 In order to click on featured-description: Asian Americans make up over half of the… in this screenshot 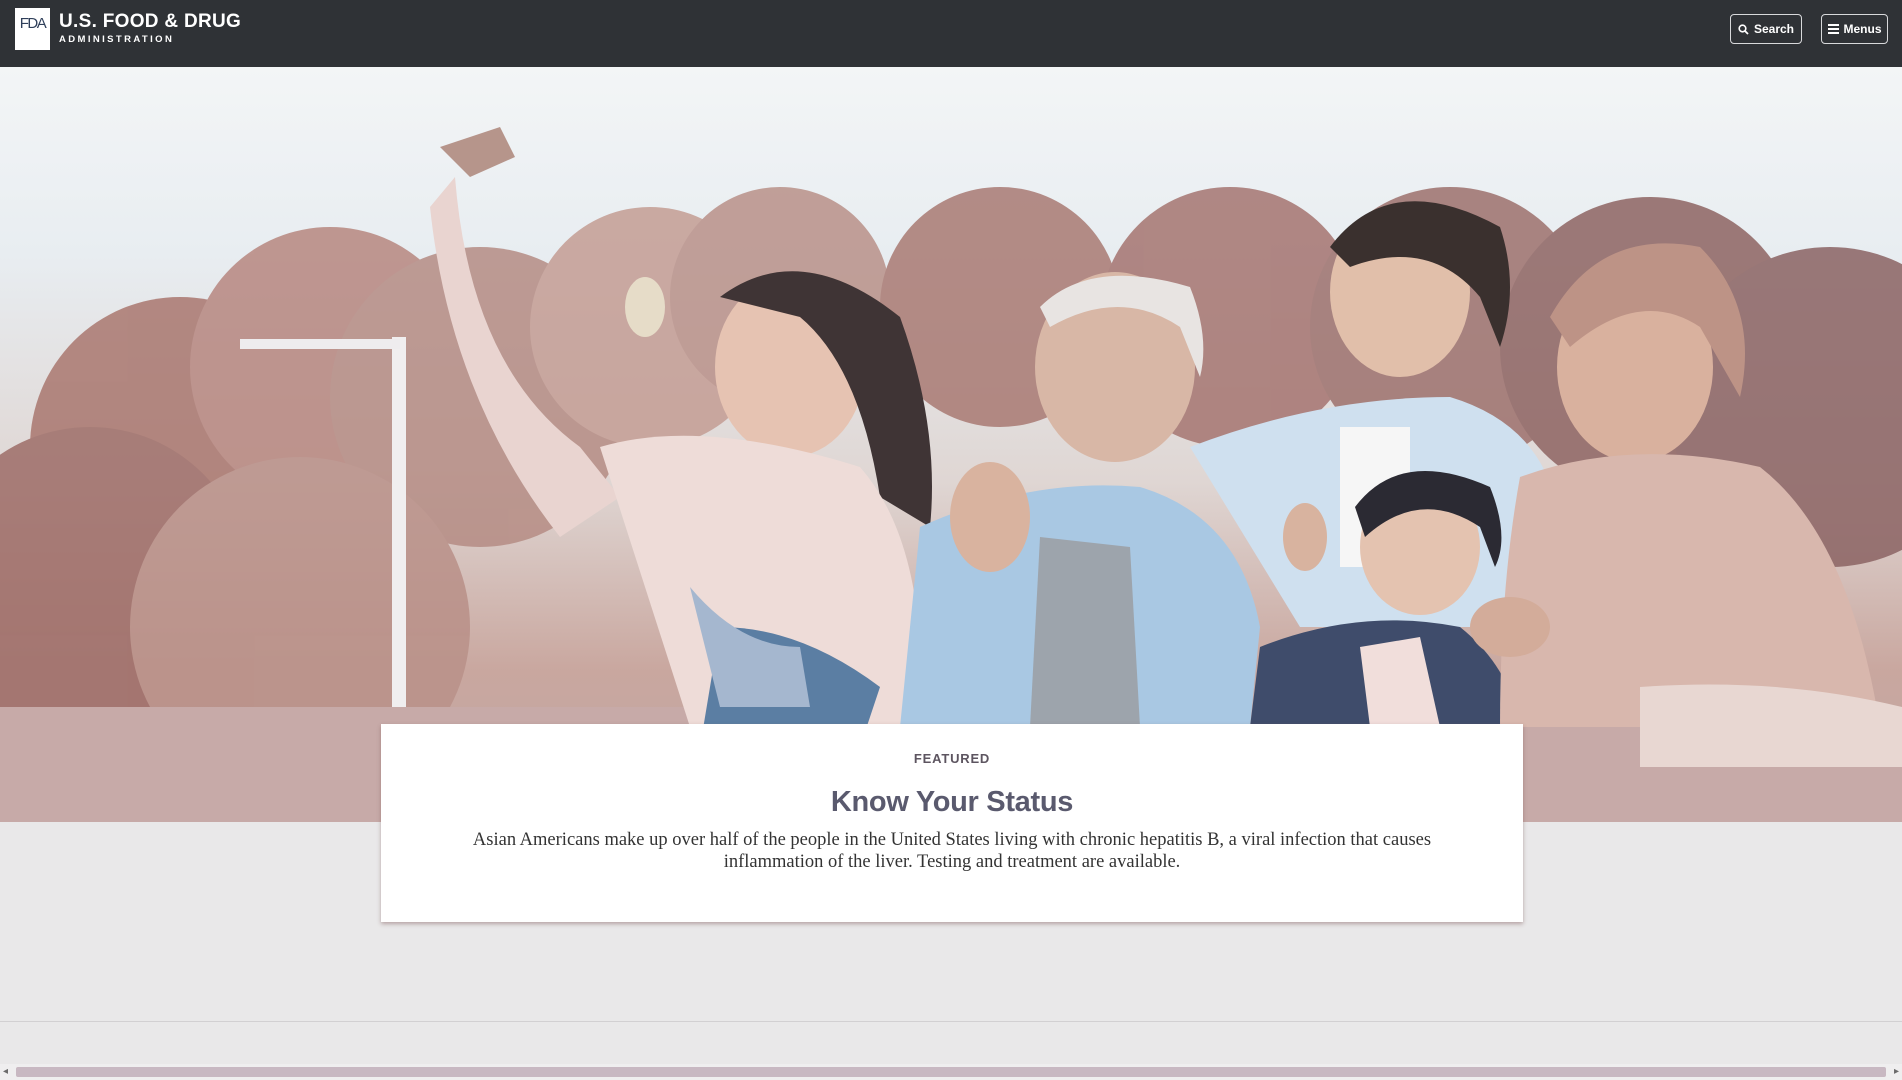, I will do `click(952, 851)`.